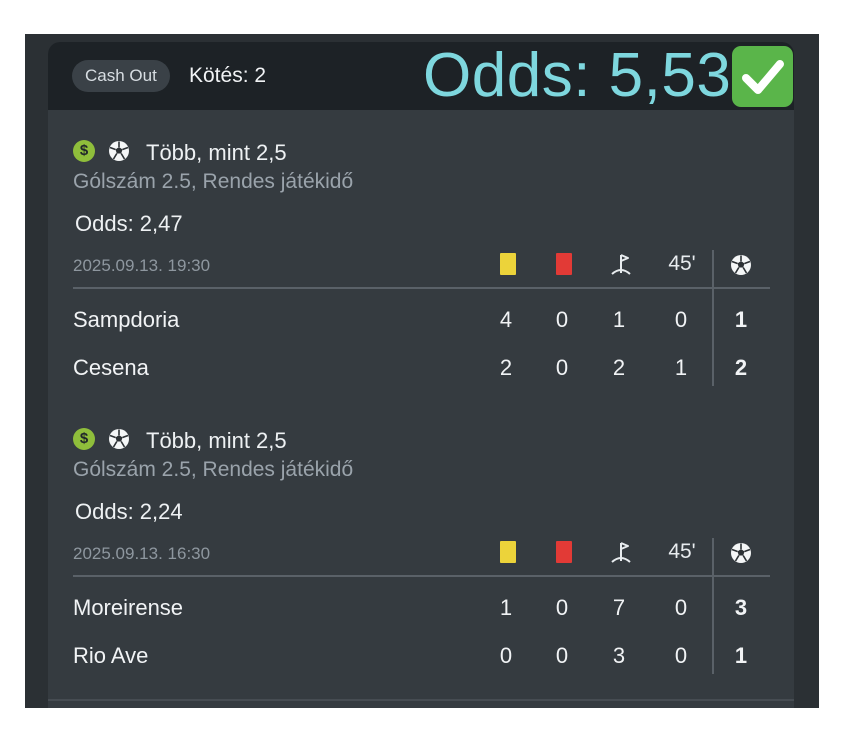  What do you see at coordinates (619, 655) in the screenshot?
I see `corners-value: 3` at bounding box center [619, 655].